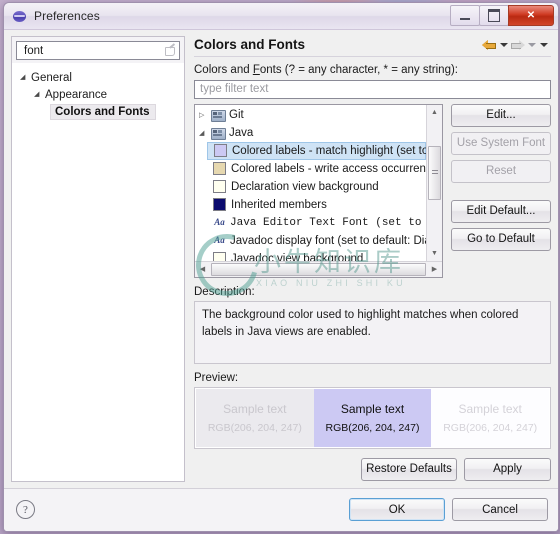  What do you see at coordinates (500, 509) in the screenshot?
I see `cancel-button: Cancel` at bounding box center [500, 509].